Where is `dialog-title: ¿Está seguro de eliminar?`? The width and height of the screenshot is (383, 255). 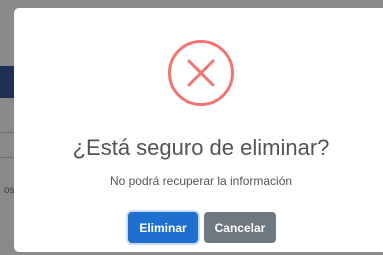
dialog-title: ¿Está seguro de eliminar? is located at coordinates (201, 147).